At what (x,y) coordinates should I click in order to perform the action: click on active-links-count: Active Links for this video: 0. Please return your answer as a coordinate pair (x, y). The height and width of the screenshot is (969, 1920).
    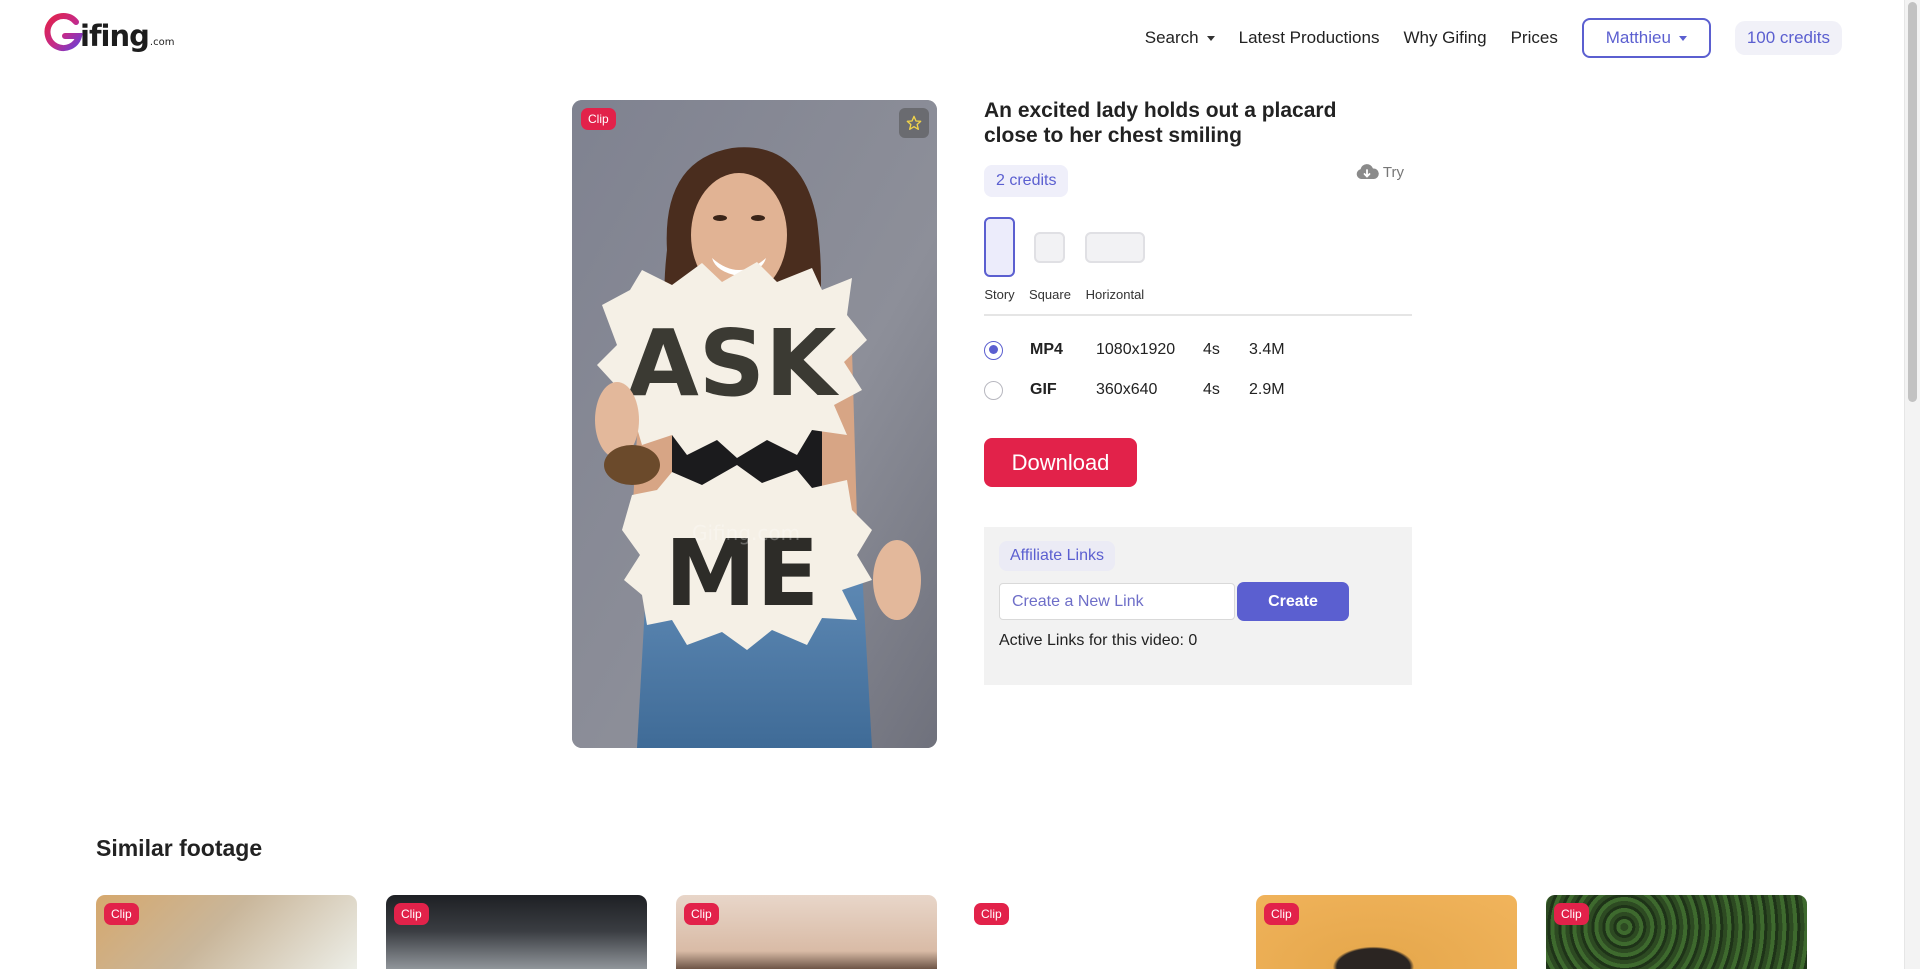
    Looking at the image, I should click on (1098, 641).